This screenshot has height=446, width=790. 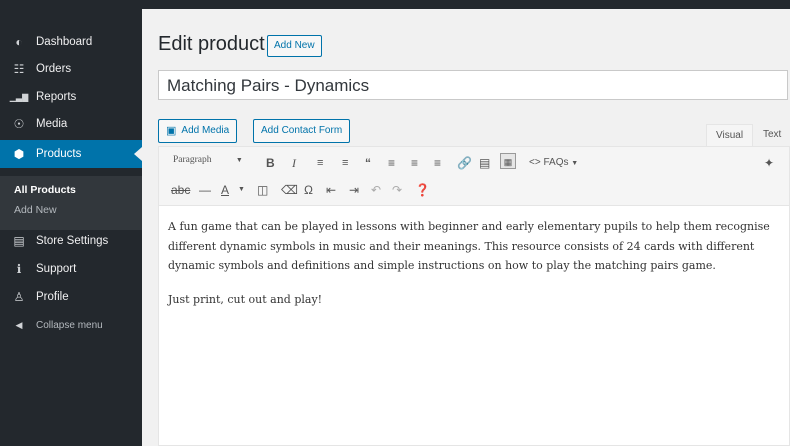 What do you see at coordinates (64, 42) in the screenshot?
I see `sidebar-item-label: Dashboard` at bounding box center [64, 42].